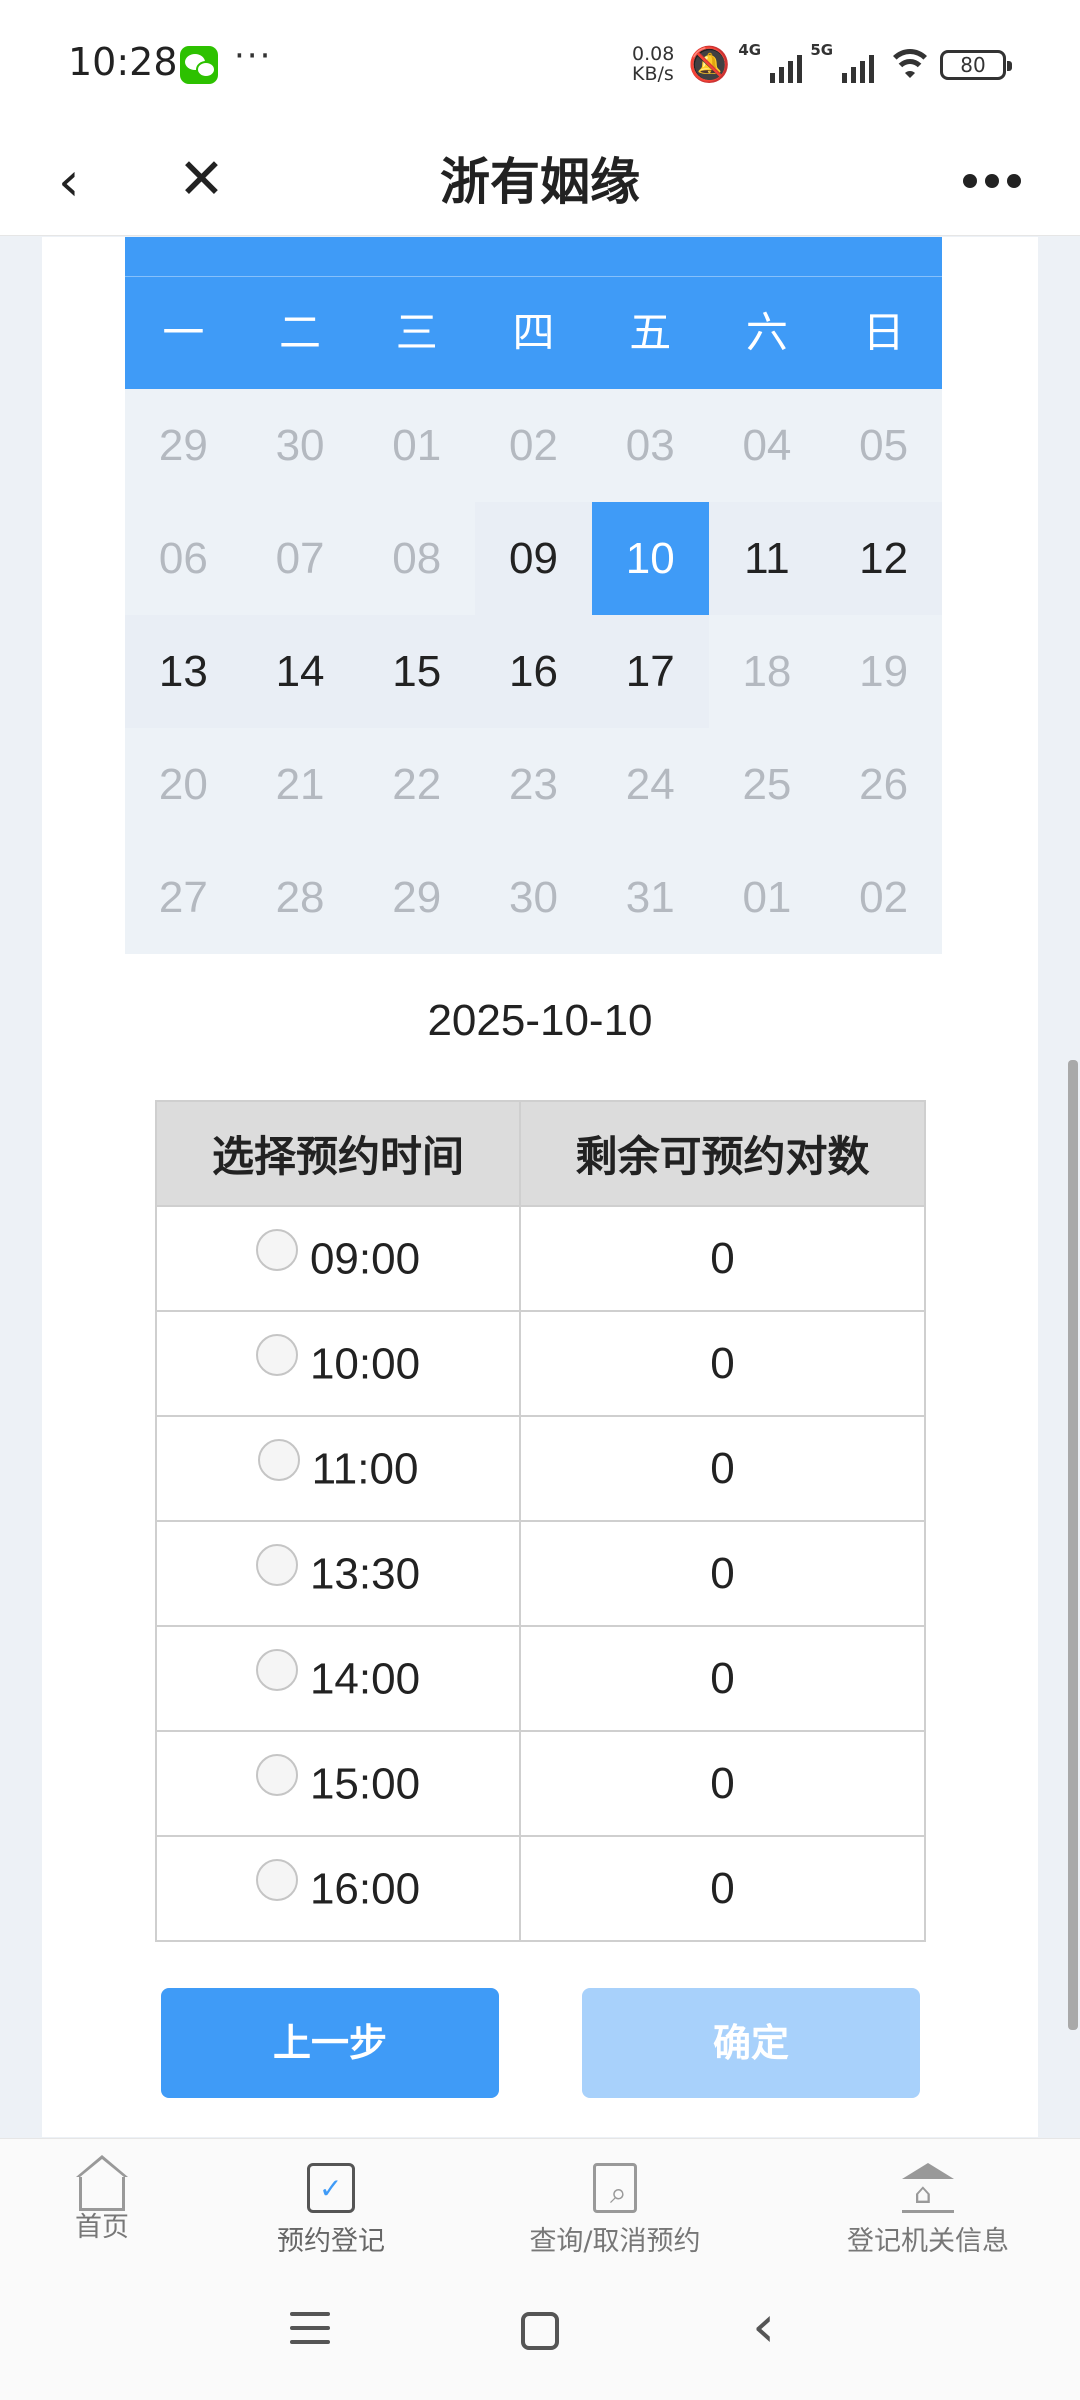 The width and height of the screenshot is (1080, 2400). Describe the element at coordinates (183, 558) in the screenshot. I see `calendar-day: 06` at that location.